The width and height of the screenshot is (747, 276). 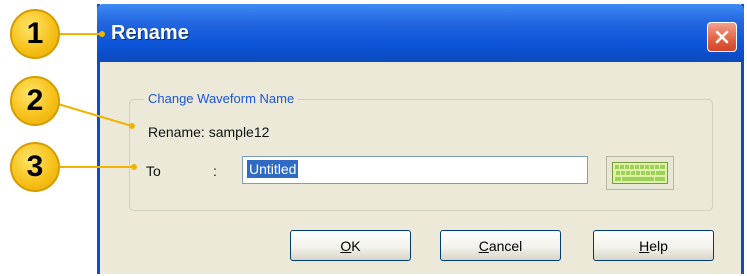 I want to click on callout-3: 3, so click(x=35, y=167).